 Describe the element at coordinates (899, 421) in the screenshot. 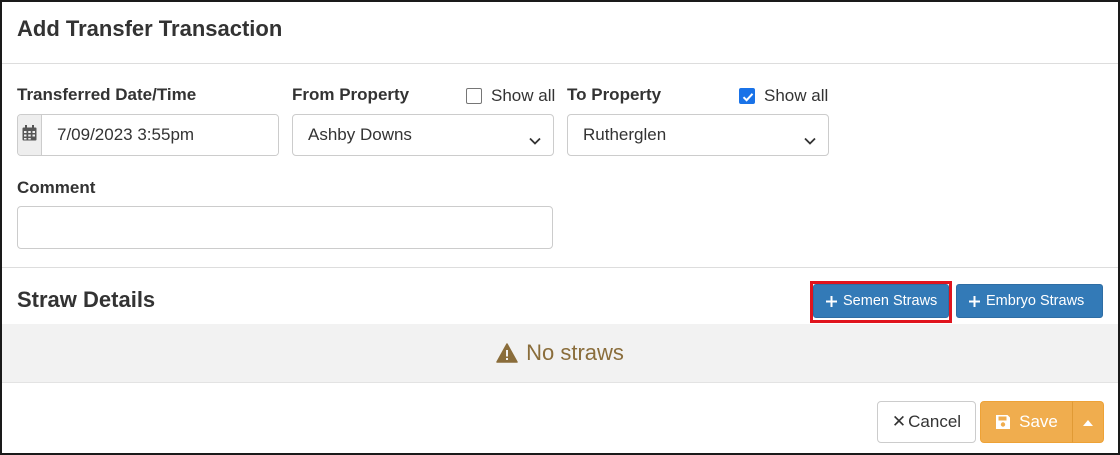

I see `close-icon: ✕` at that location.